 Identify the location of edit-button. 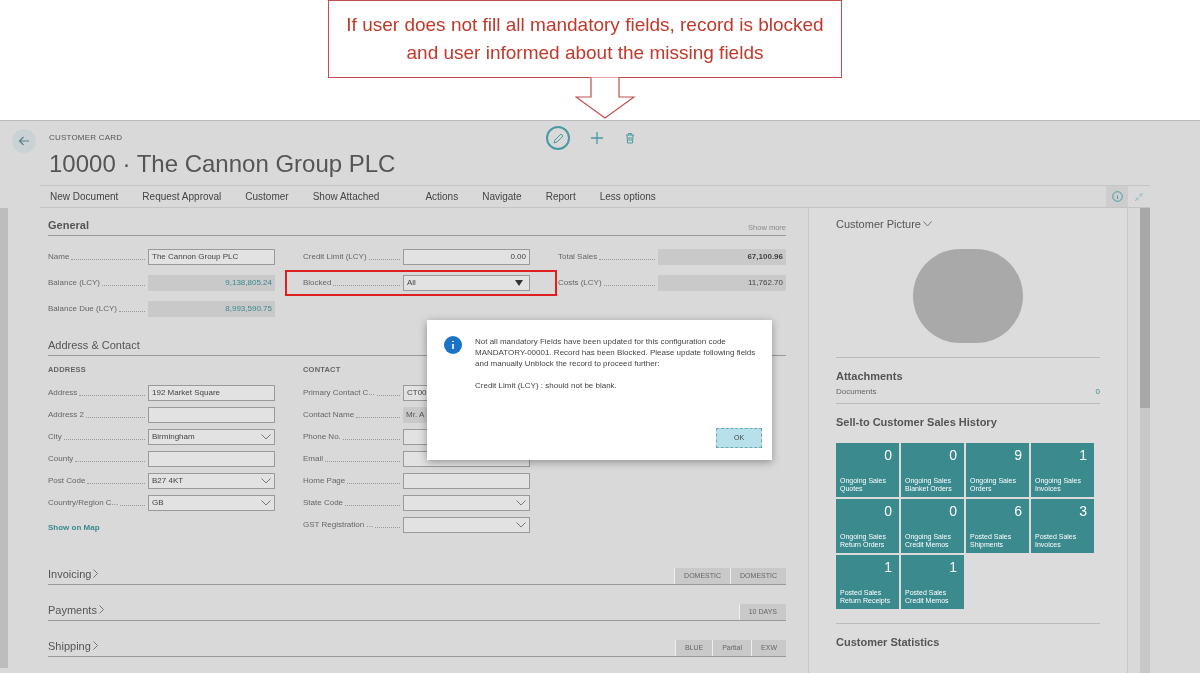
(558, 138).